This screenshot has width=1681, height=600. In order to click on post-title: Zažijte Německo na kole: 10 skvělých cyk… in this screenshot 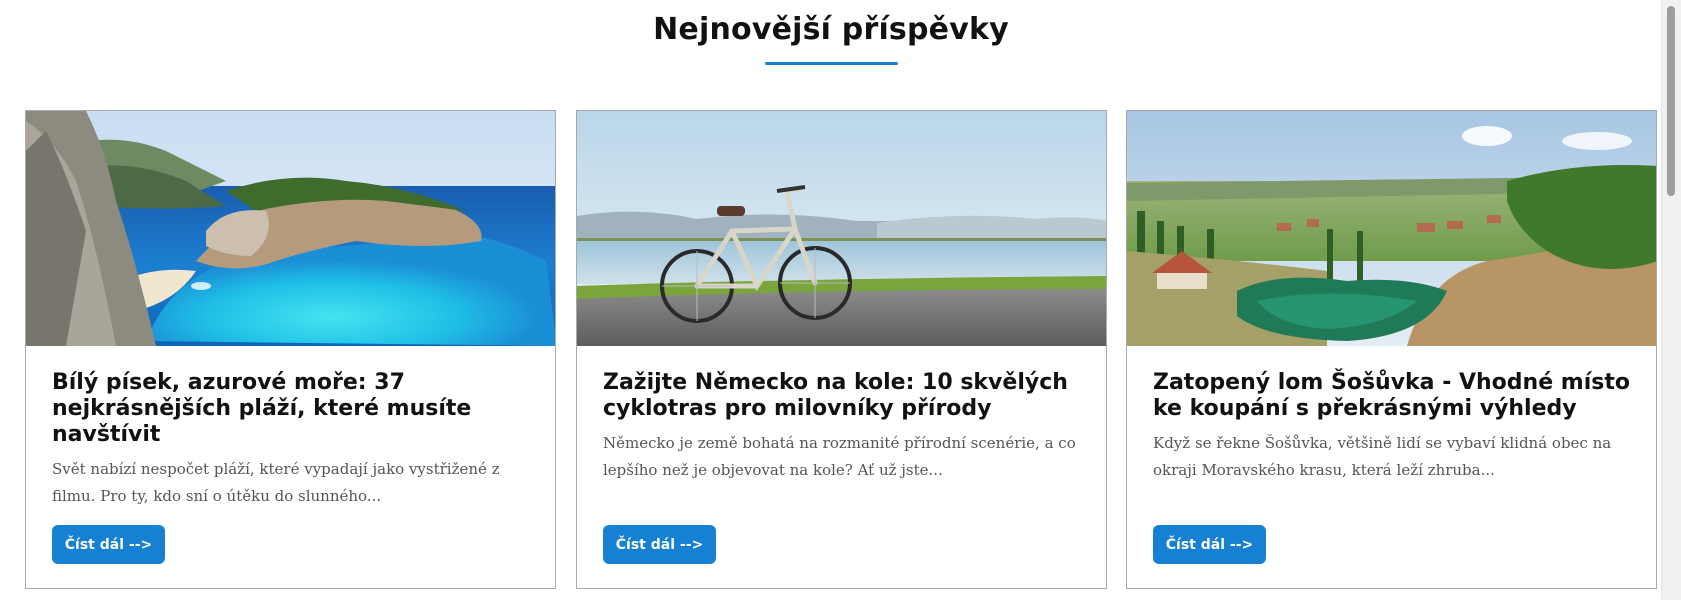, I will do `click(843, 396)`.